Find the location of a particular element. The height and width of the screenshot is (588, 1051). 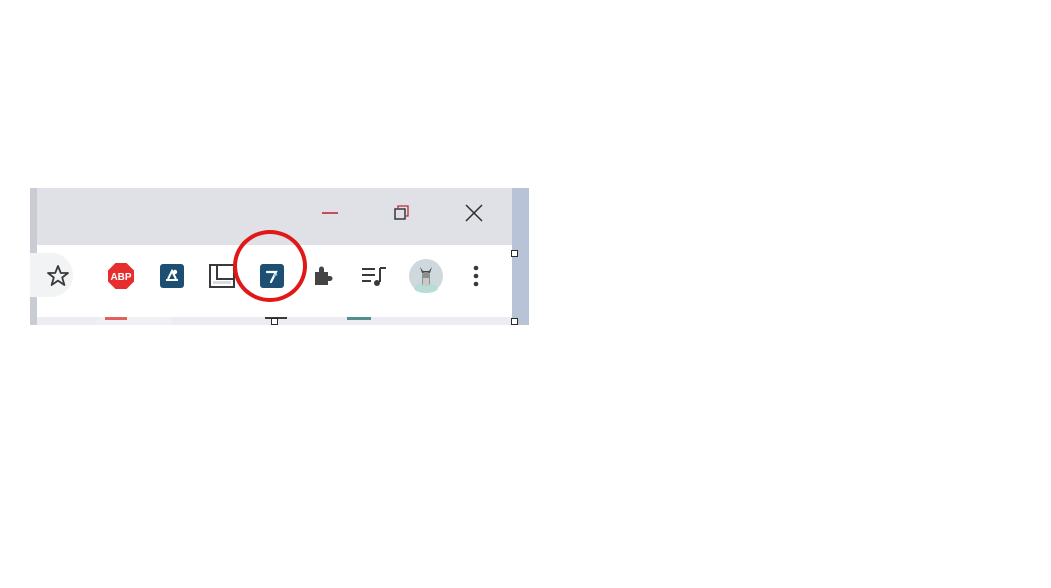

restore-icon is located at coordinates (401, 212).